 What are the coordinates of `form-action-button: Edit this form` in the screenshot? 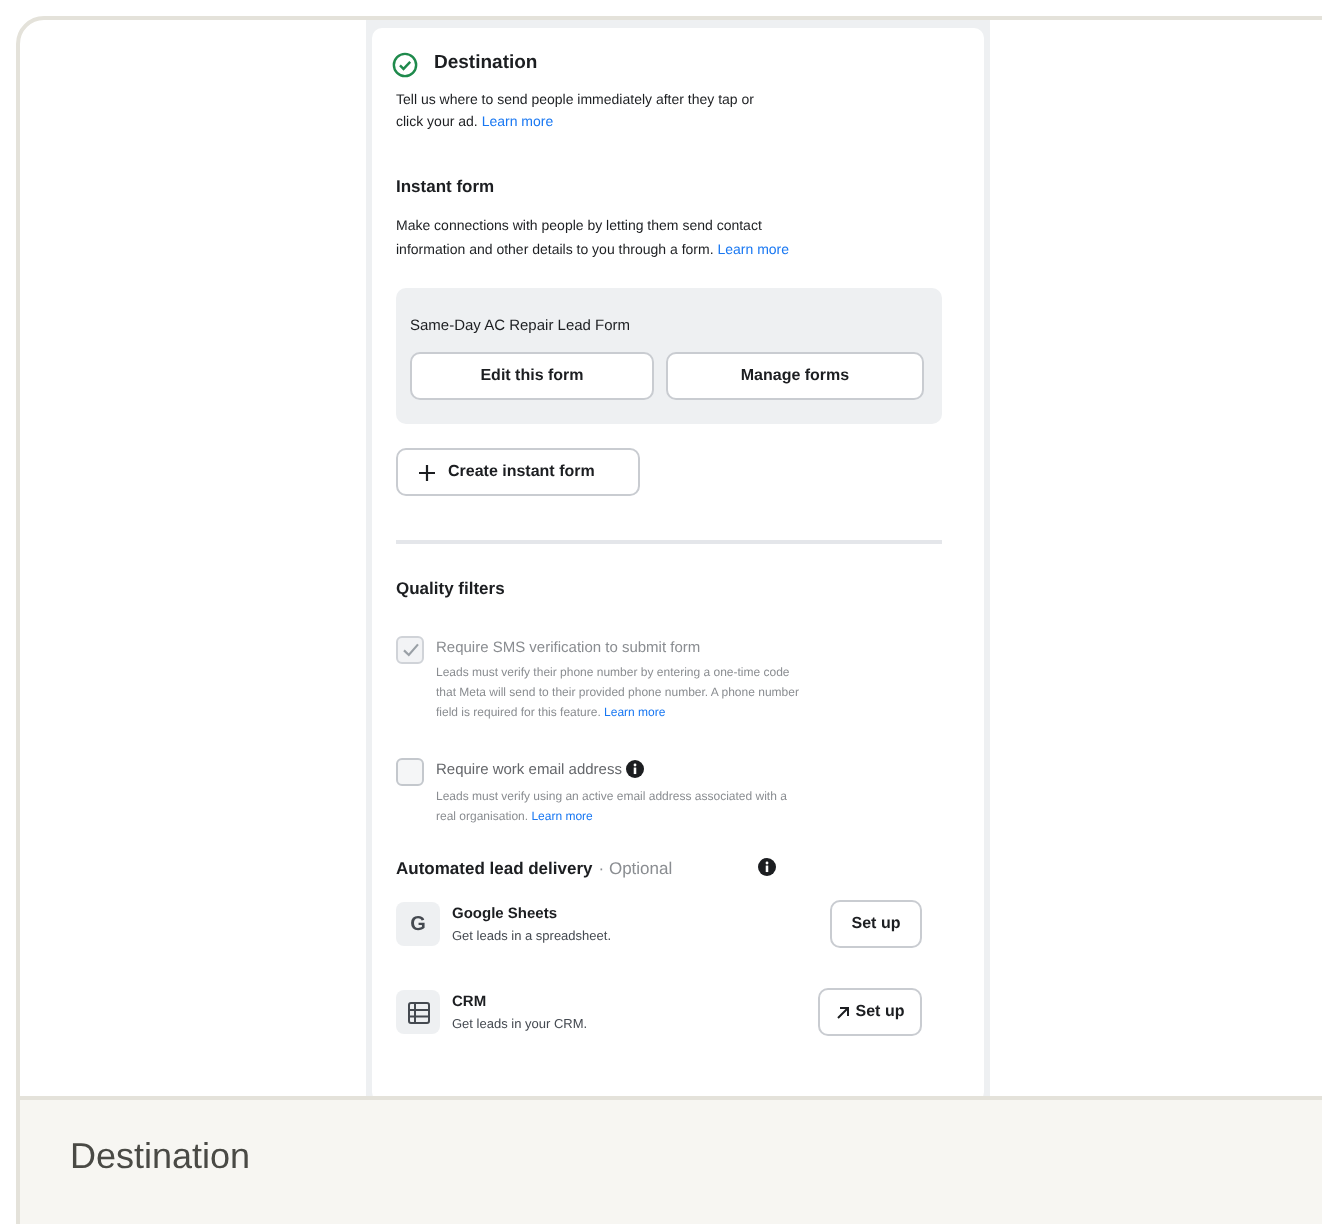 It's located at (532, 376).